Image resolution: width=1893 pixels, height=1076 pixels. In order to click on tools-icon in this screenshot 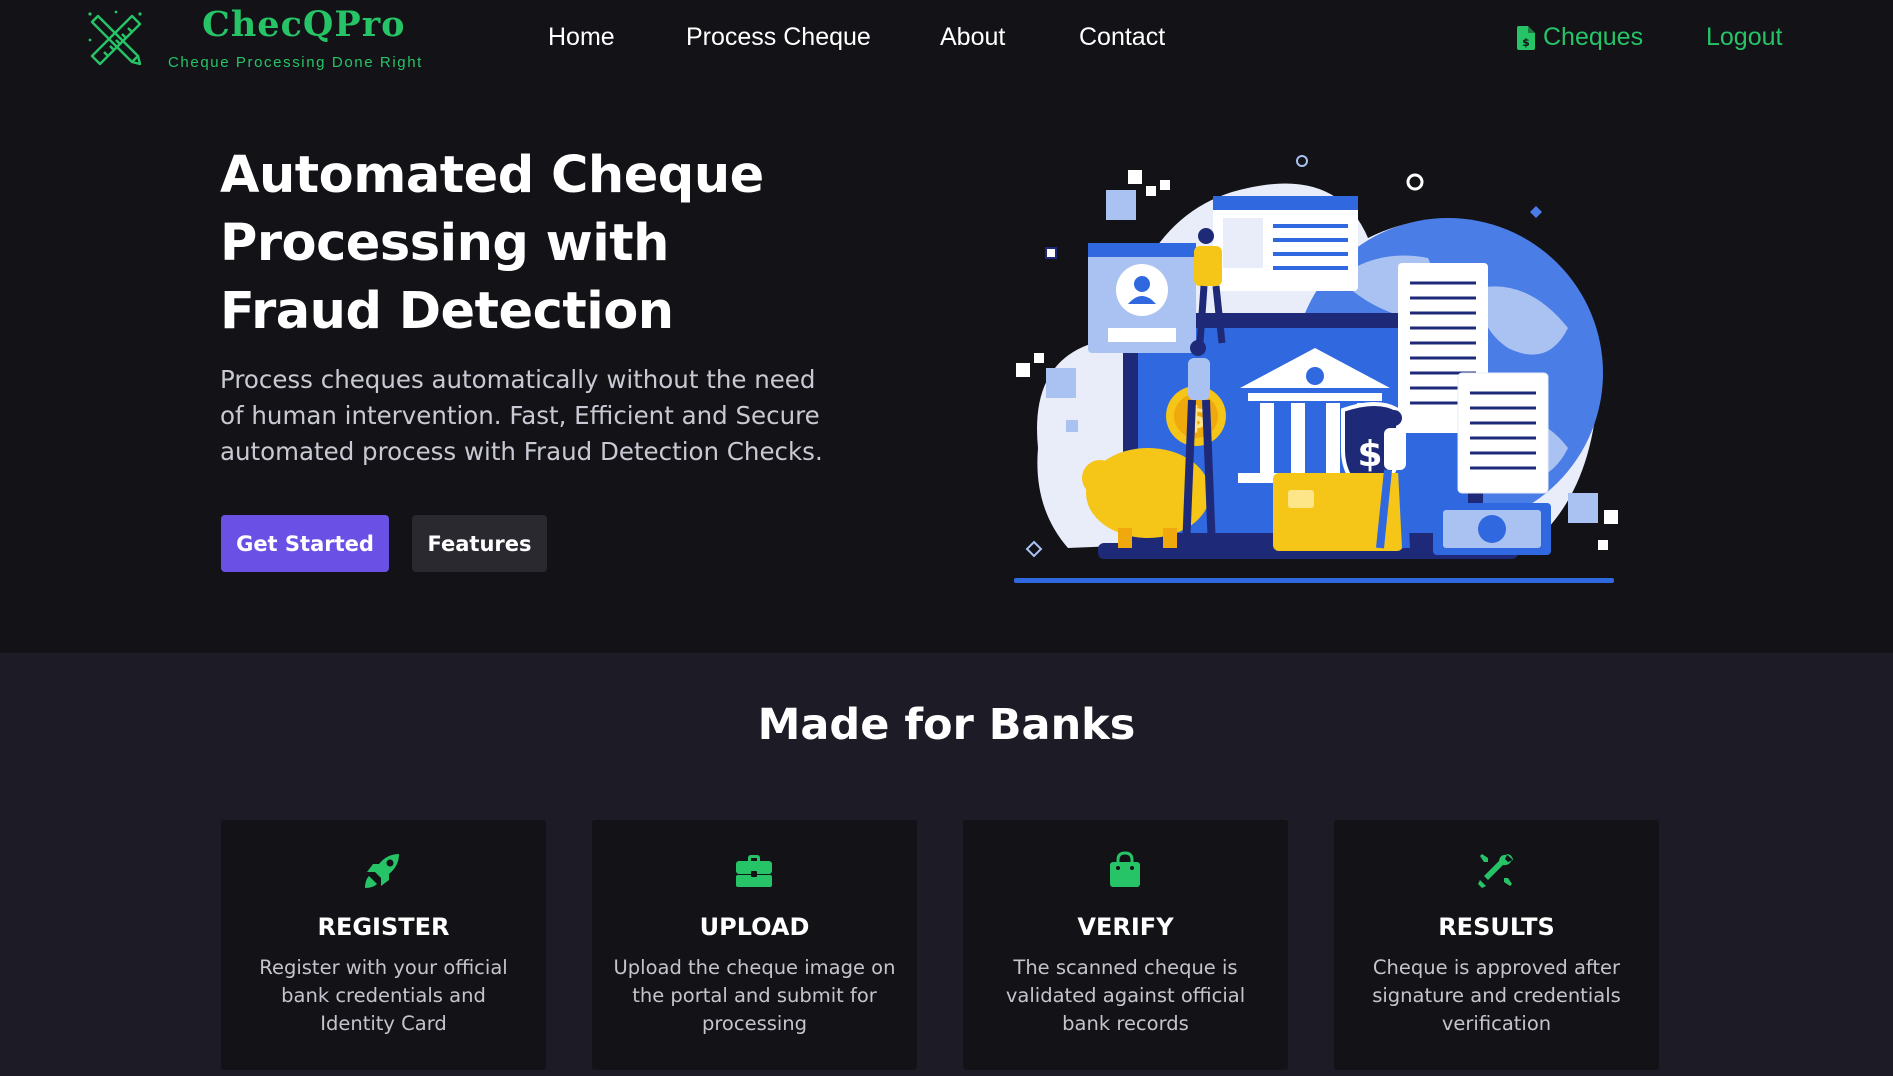, I will do `click(1496, 870)`.